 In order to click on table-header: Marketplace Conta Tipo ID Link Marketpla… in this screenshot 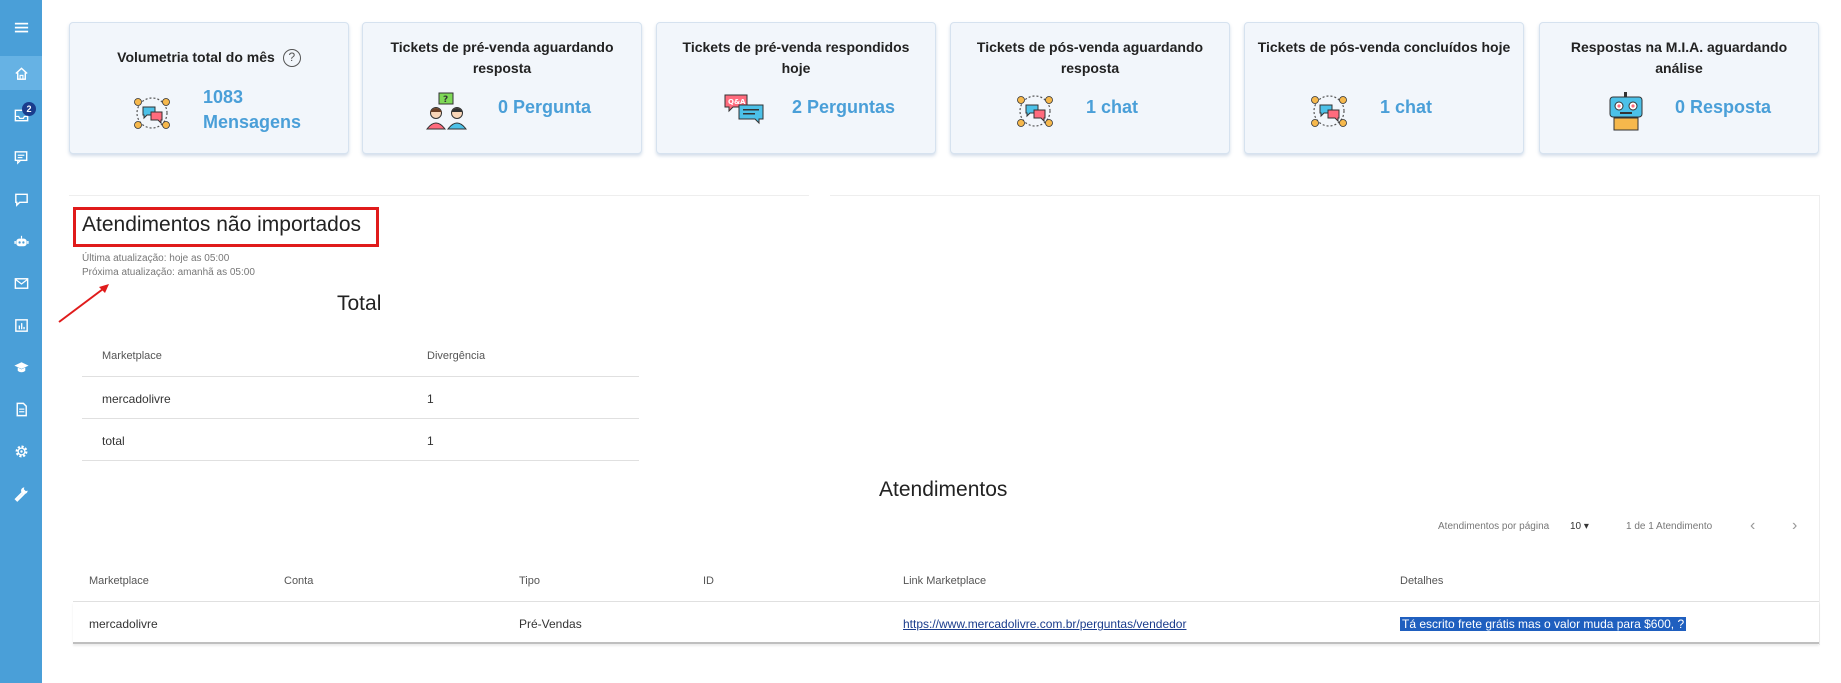, I will do `click(946, 581)`.